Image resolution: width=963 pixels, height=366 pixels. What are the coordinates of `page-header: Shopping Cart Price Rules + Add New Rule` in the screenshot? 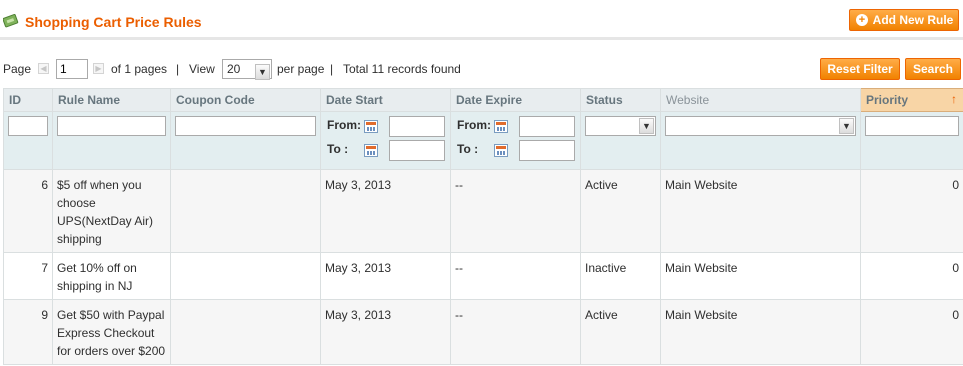 It's located at (481, 20).